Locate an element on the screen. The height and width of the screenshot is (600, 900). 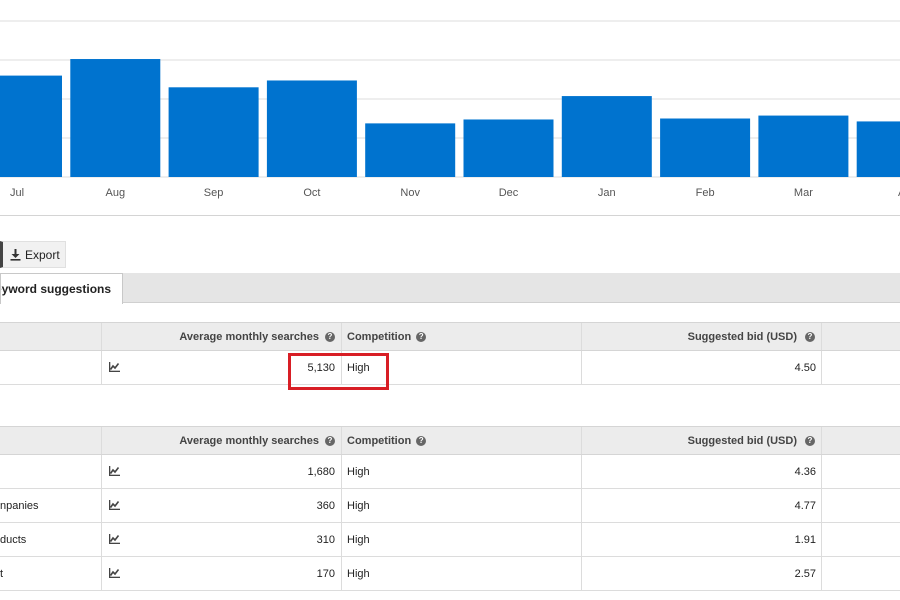
bar-oct is located at coordinates (311, 128).